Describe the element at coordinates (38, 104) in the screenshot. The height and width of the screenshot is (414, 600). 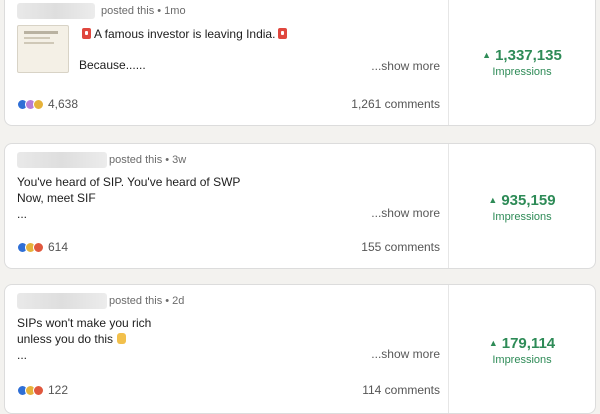
I see `insight-icon` at that location.